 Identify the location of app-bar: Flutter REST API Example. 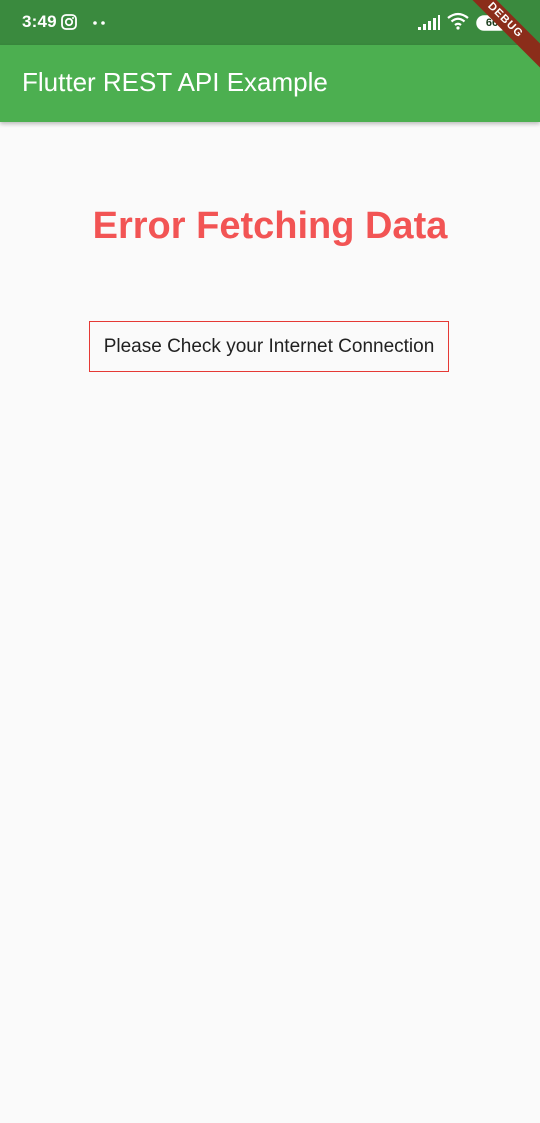
(270, 83).